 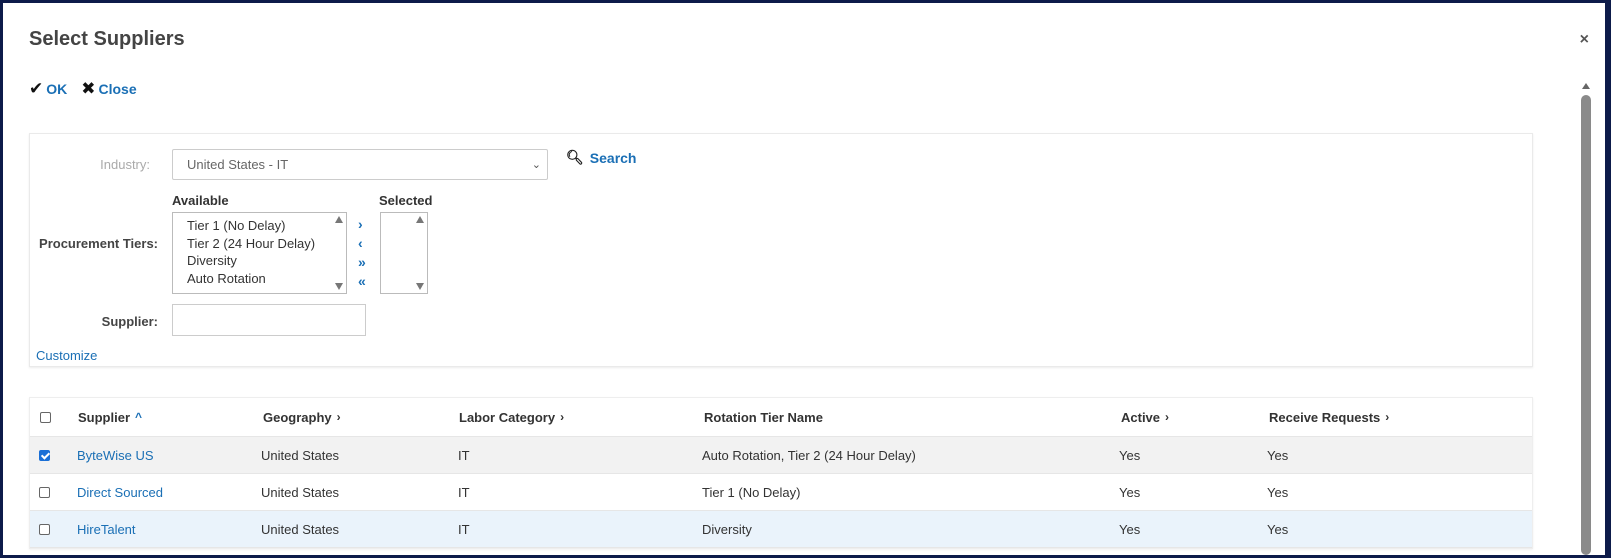 I want to click on selected-tiers-listbox, so click(x=404, y=253).